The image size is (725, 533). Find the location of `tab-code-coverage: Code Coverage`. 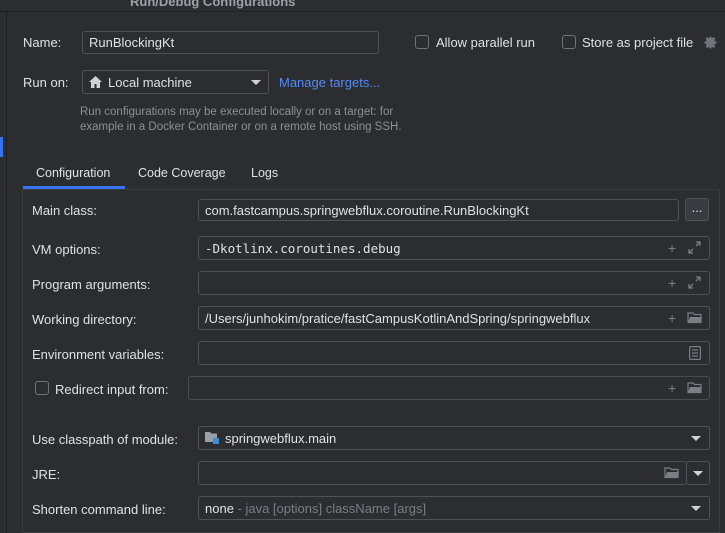

tab-code-coverage: Code Coverage is located at coordinates (182, 173).